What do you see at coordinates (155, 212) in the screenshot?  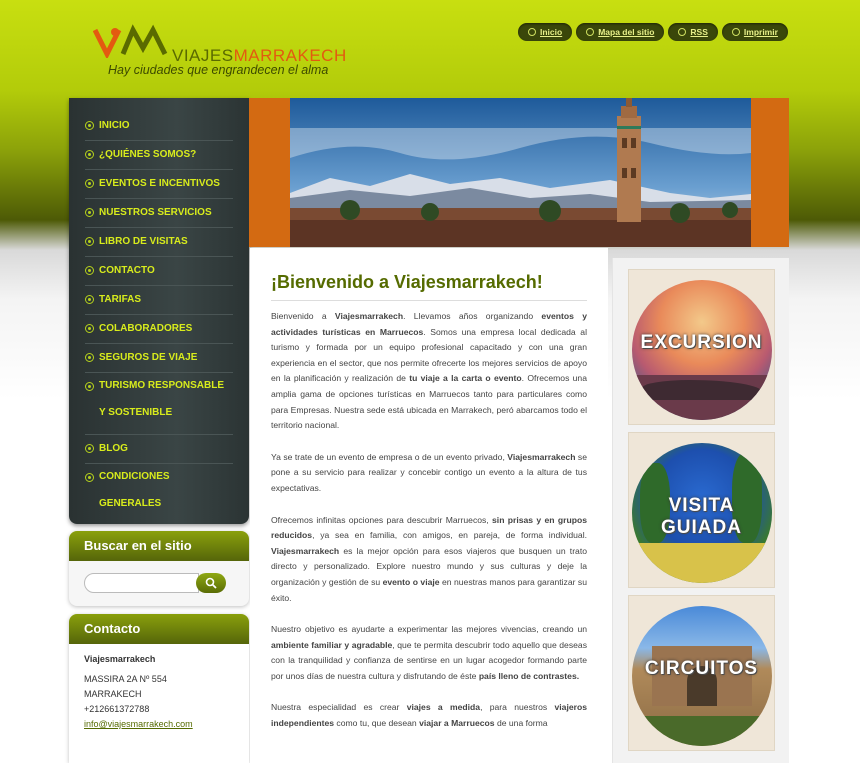 I see `menu-item-label: NUESTROS SERVICIOS` at bounding box center [155, 212].